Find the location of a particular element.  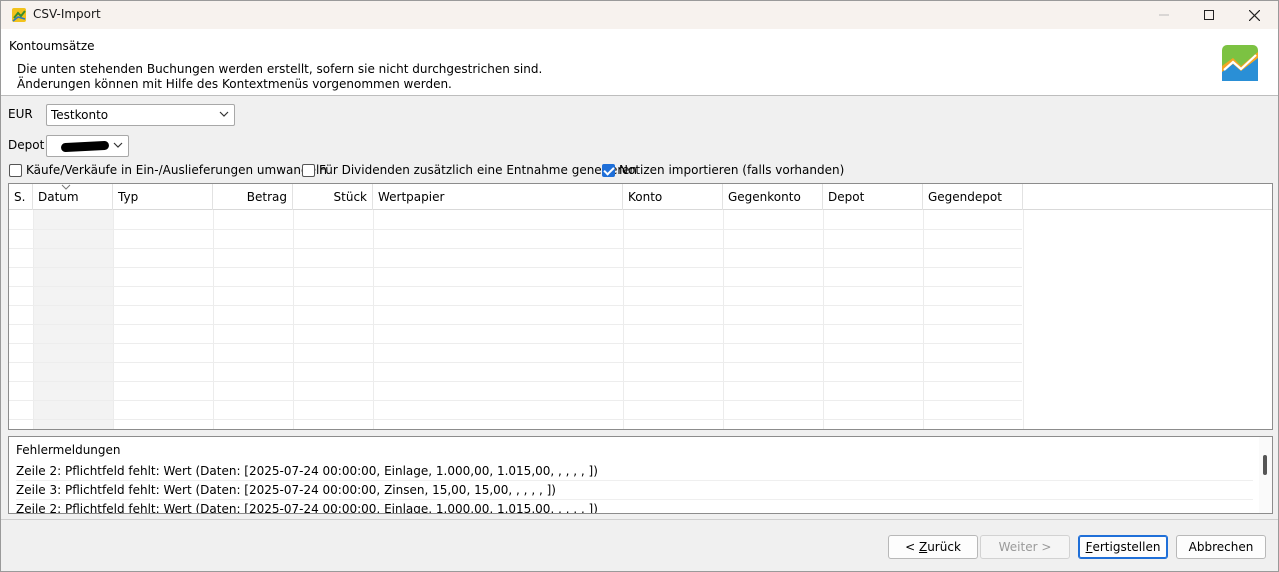

back-button-label: urück is located at coordinates (944, 547).